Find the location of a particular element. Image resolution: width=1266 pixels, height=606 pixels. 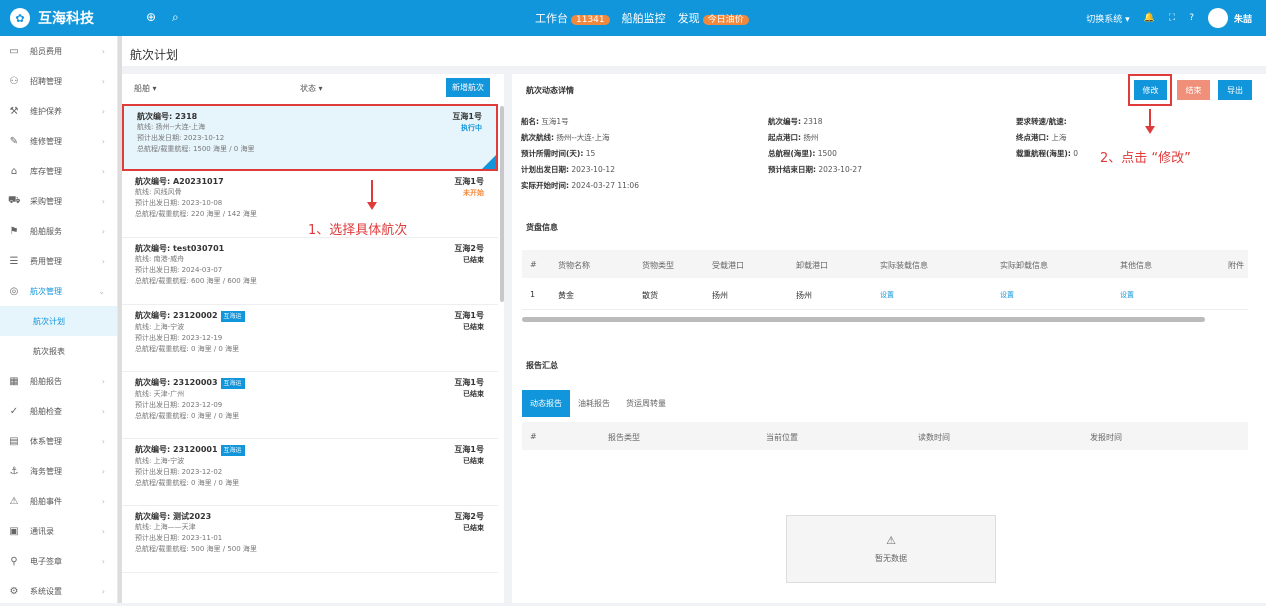

sidebar-item-label: 船舶服务 is located at coordinates (46, 231).